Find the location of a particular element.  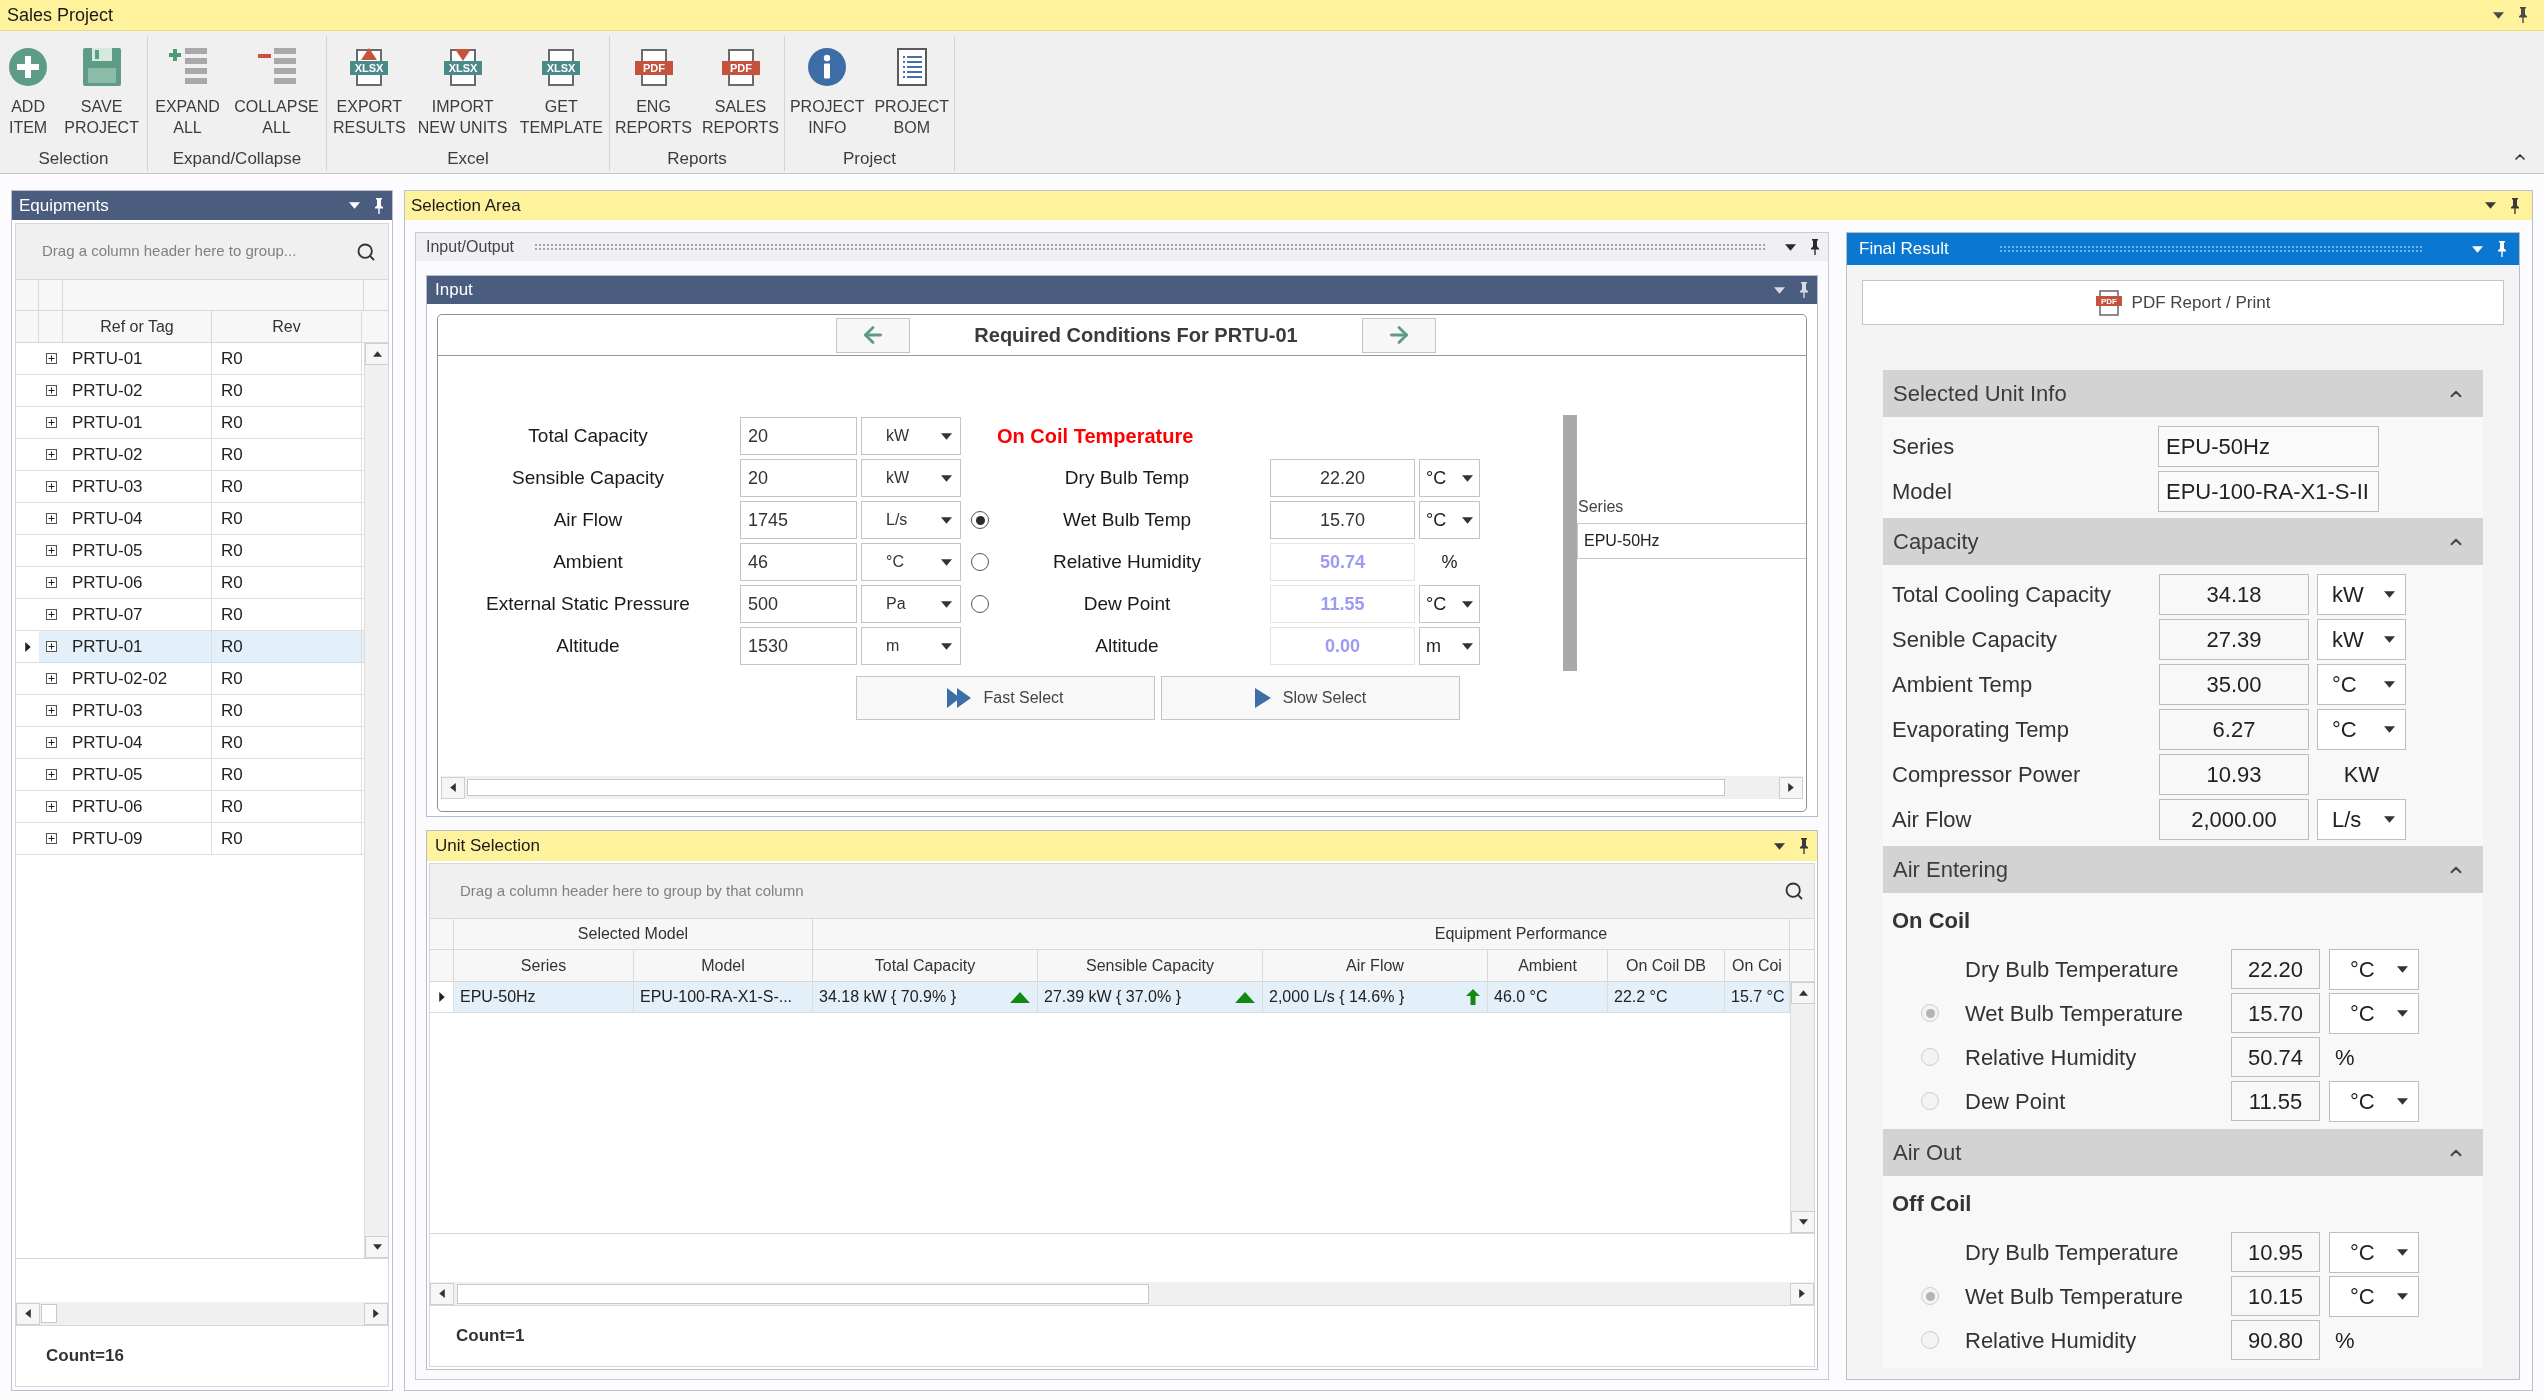

project-bom-button: PROJECT BOM is located at coordinates (912, 92).